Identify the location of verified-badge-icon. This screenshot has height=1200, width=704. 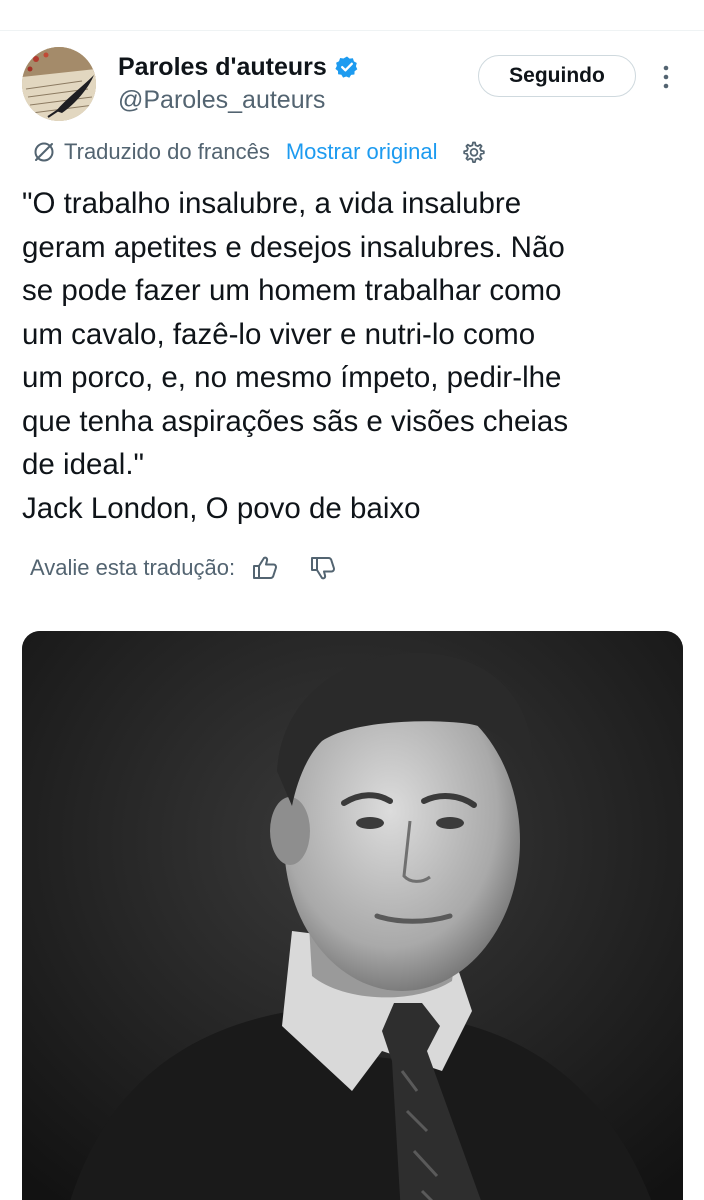
(346, 67).